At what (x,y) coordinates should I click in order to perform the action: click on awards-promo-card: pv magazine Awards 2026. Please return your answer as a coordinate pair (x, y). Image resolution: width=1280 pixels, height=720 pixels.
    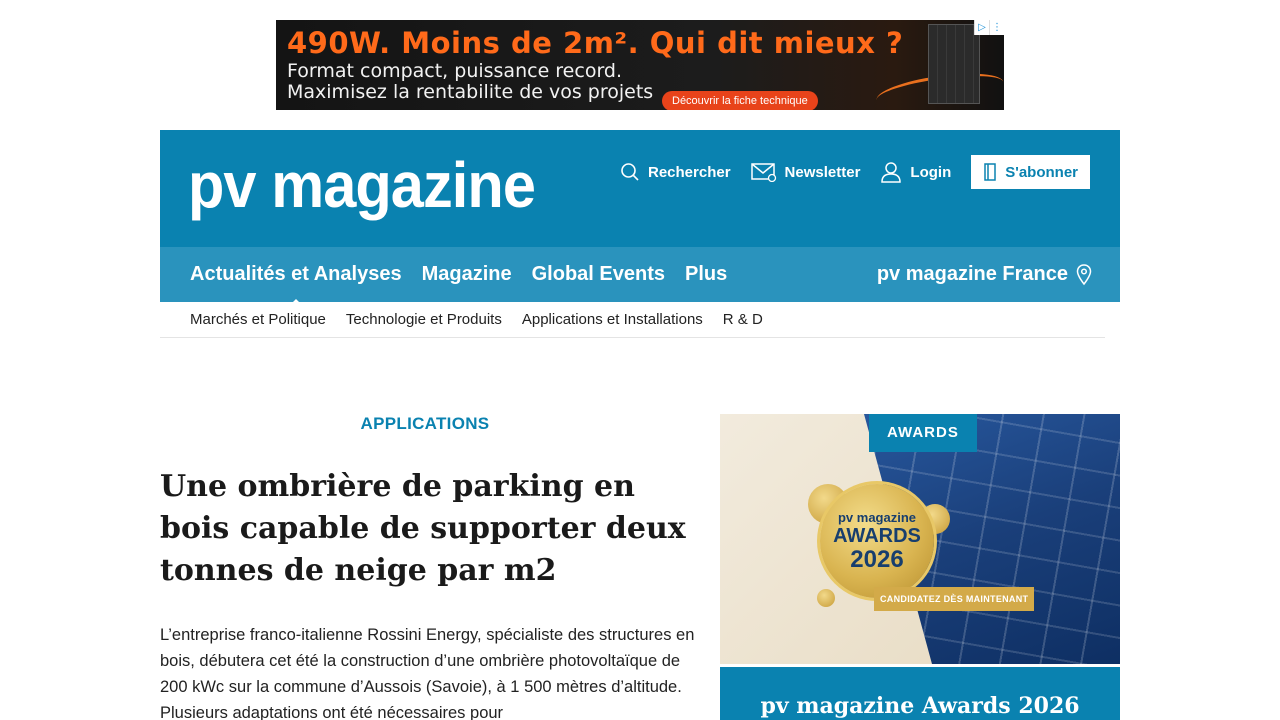
    Looking at the image, I should click on (920, 693).